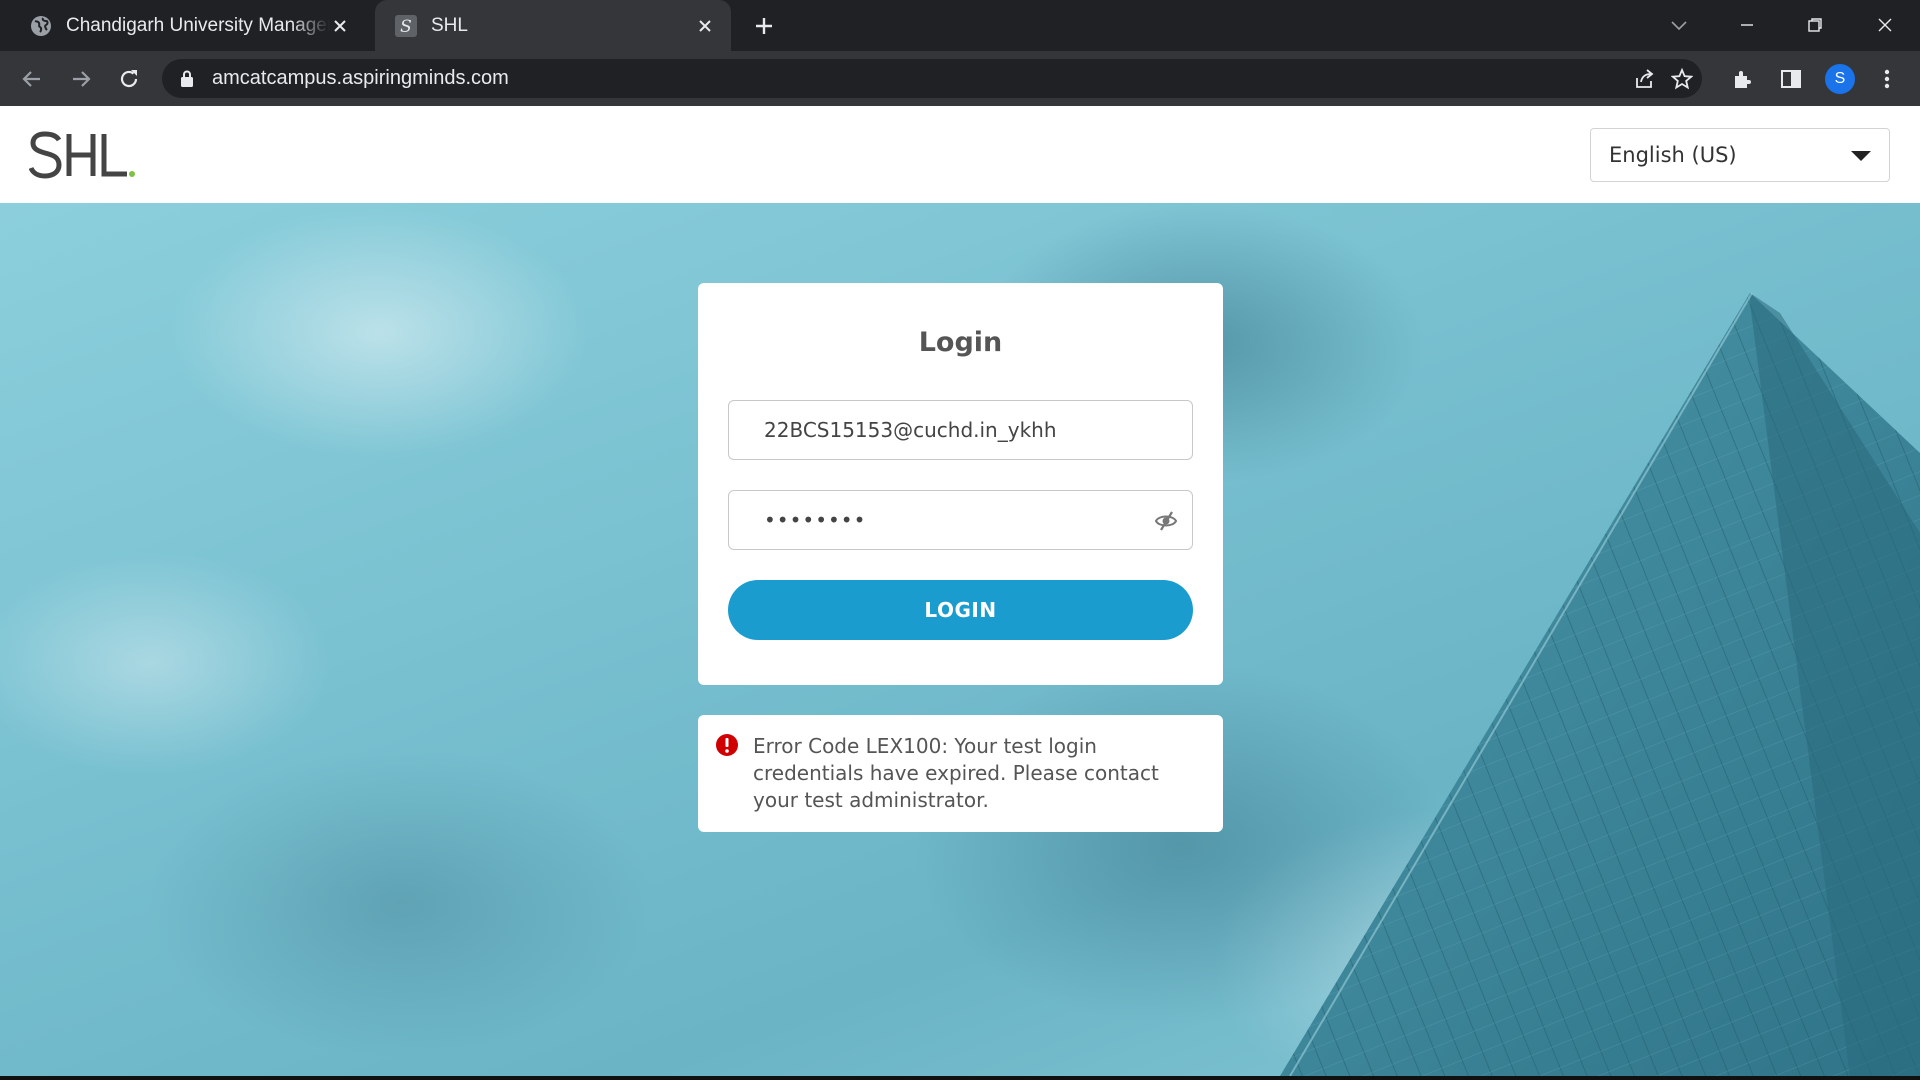  Describe the element at coordinates (932, 78) in the screenshot. I see `address-bar: amcatcampus.aspiringminds.com` at that location.